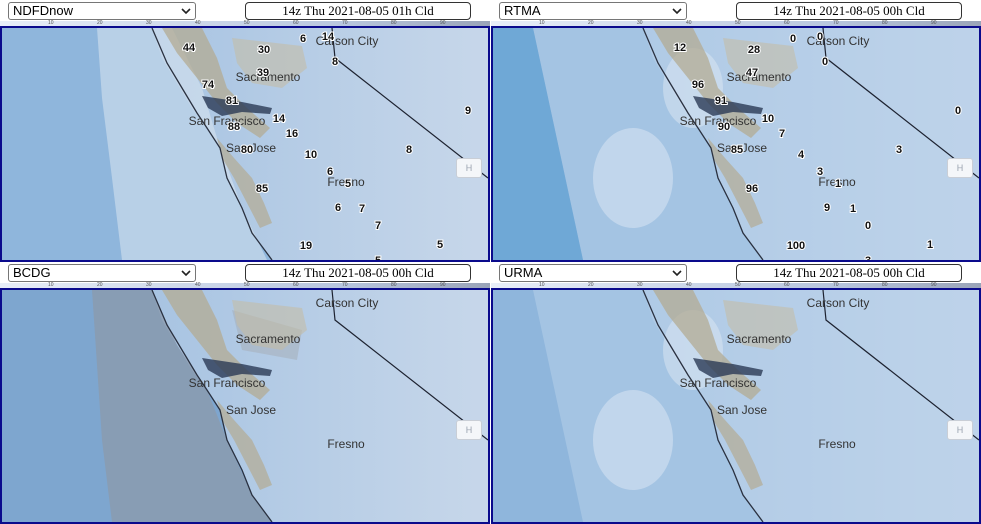 The width and height of the screenshot is (981, 524). What do you see at coordinates (102, 11) in the screenshot?
I see `product-select: NDFDnow` at bounding box center [102, 11].